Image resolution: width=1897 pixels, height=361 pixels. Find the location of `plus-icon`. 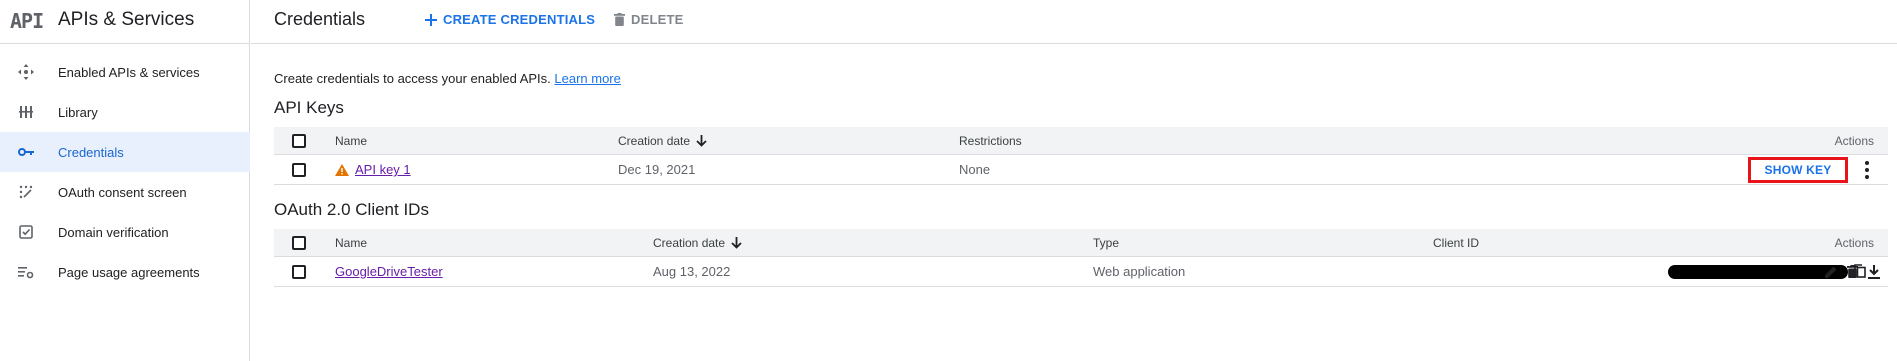

plus-icon is located at coordinates (431, 19).